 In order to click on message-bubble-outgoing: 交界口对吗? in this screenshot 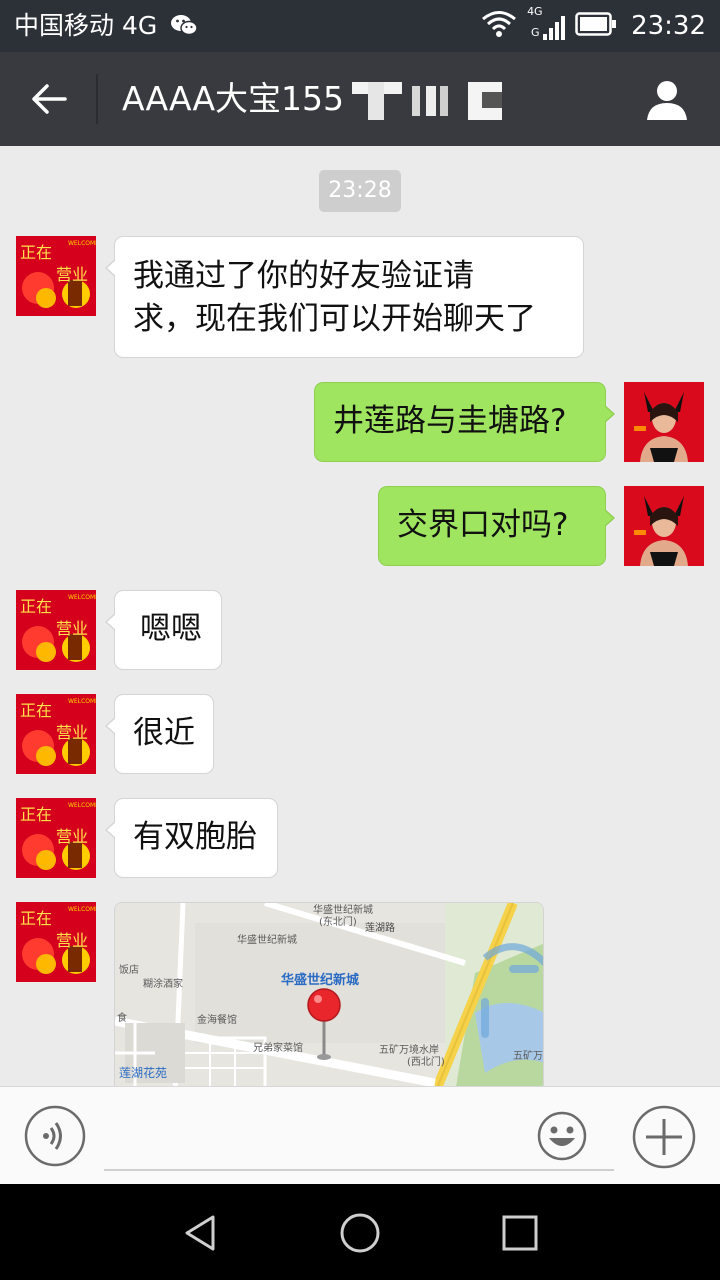, I will do `click(496, 526)`.